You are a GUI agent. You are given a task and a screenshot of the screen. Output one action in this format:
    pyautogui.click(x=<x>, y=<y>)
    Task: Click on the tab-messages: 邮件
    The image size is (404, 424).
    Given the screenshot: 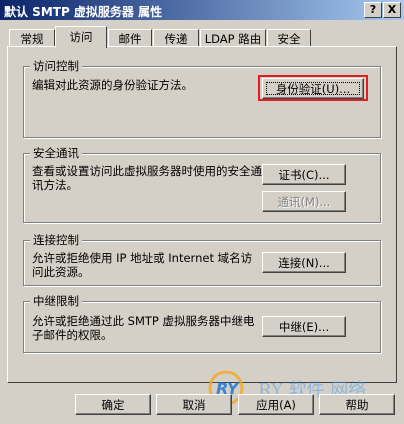 What is the action you would take?
    pyautogui.click(x=130, y=38)
    